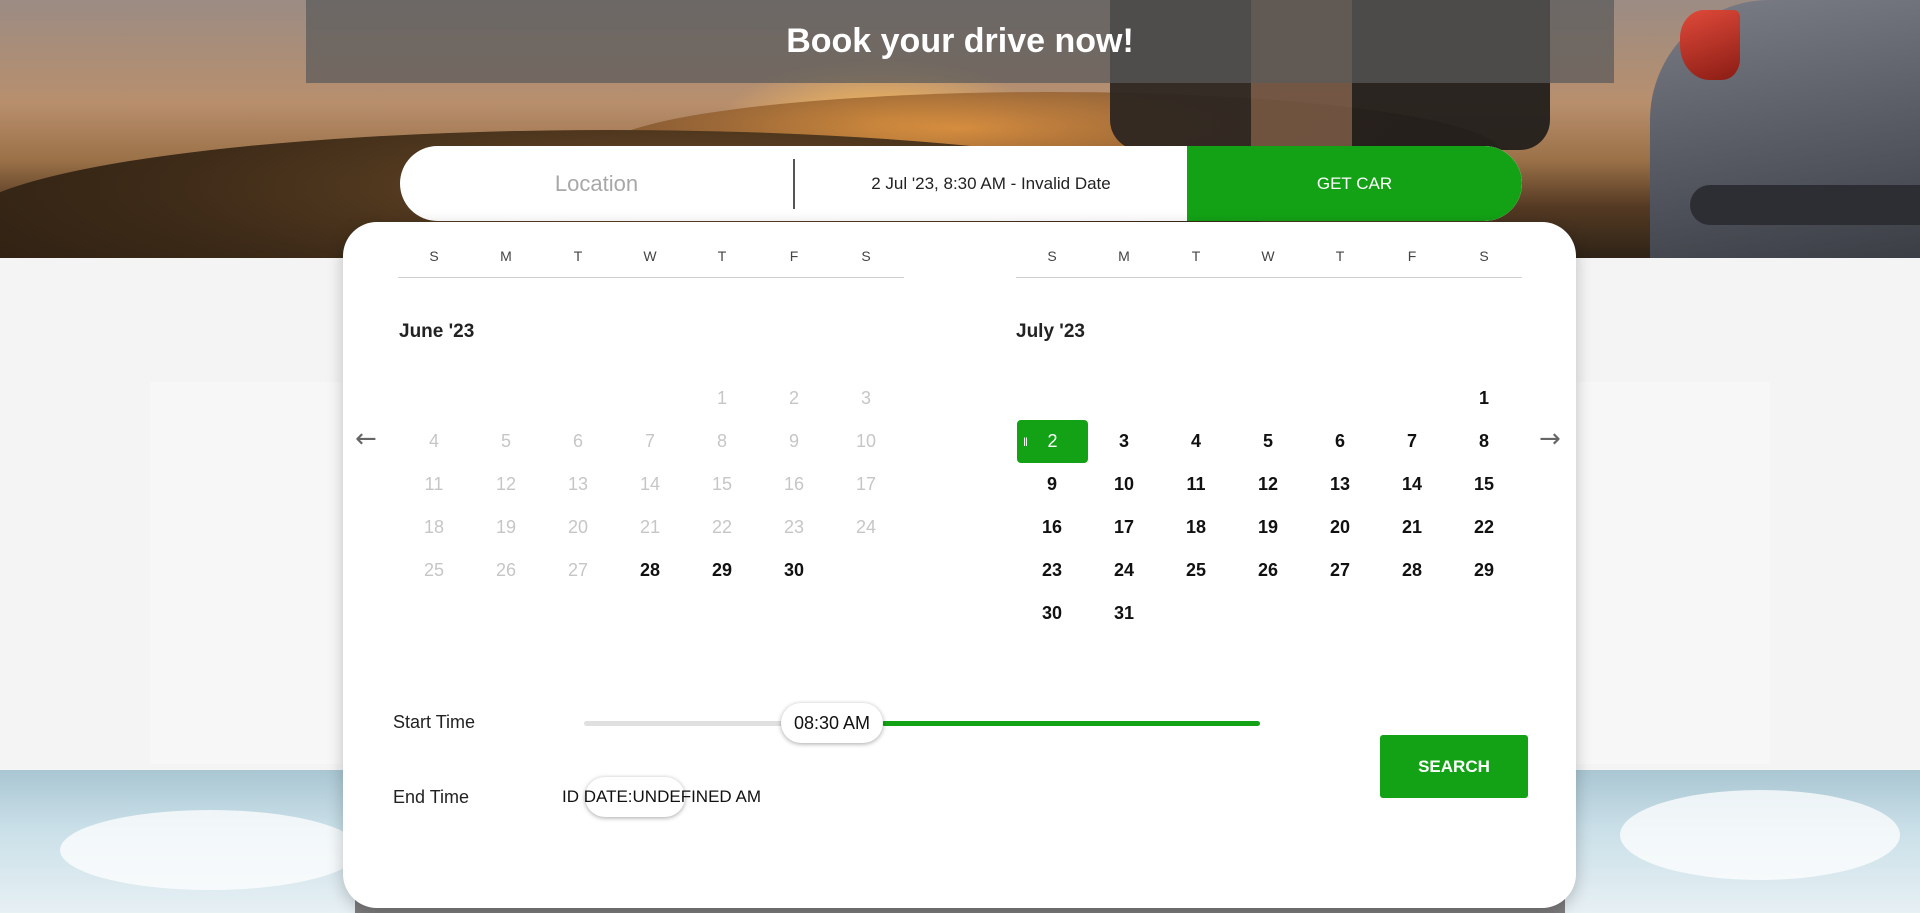 Image resolution: width=1920 pixels, height=913 pixels. What do you see at coordinates (922, 723) in the screenshot?
I see `start-time-slider` at bounding box center [922, 723].